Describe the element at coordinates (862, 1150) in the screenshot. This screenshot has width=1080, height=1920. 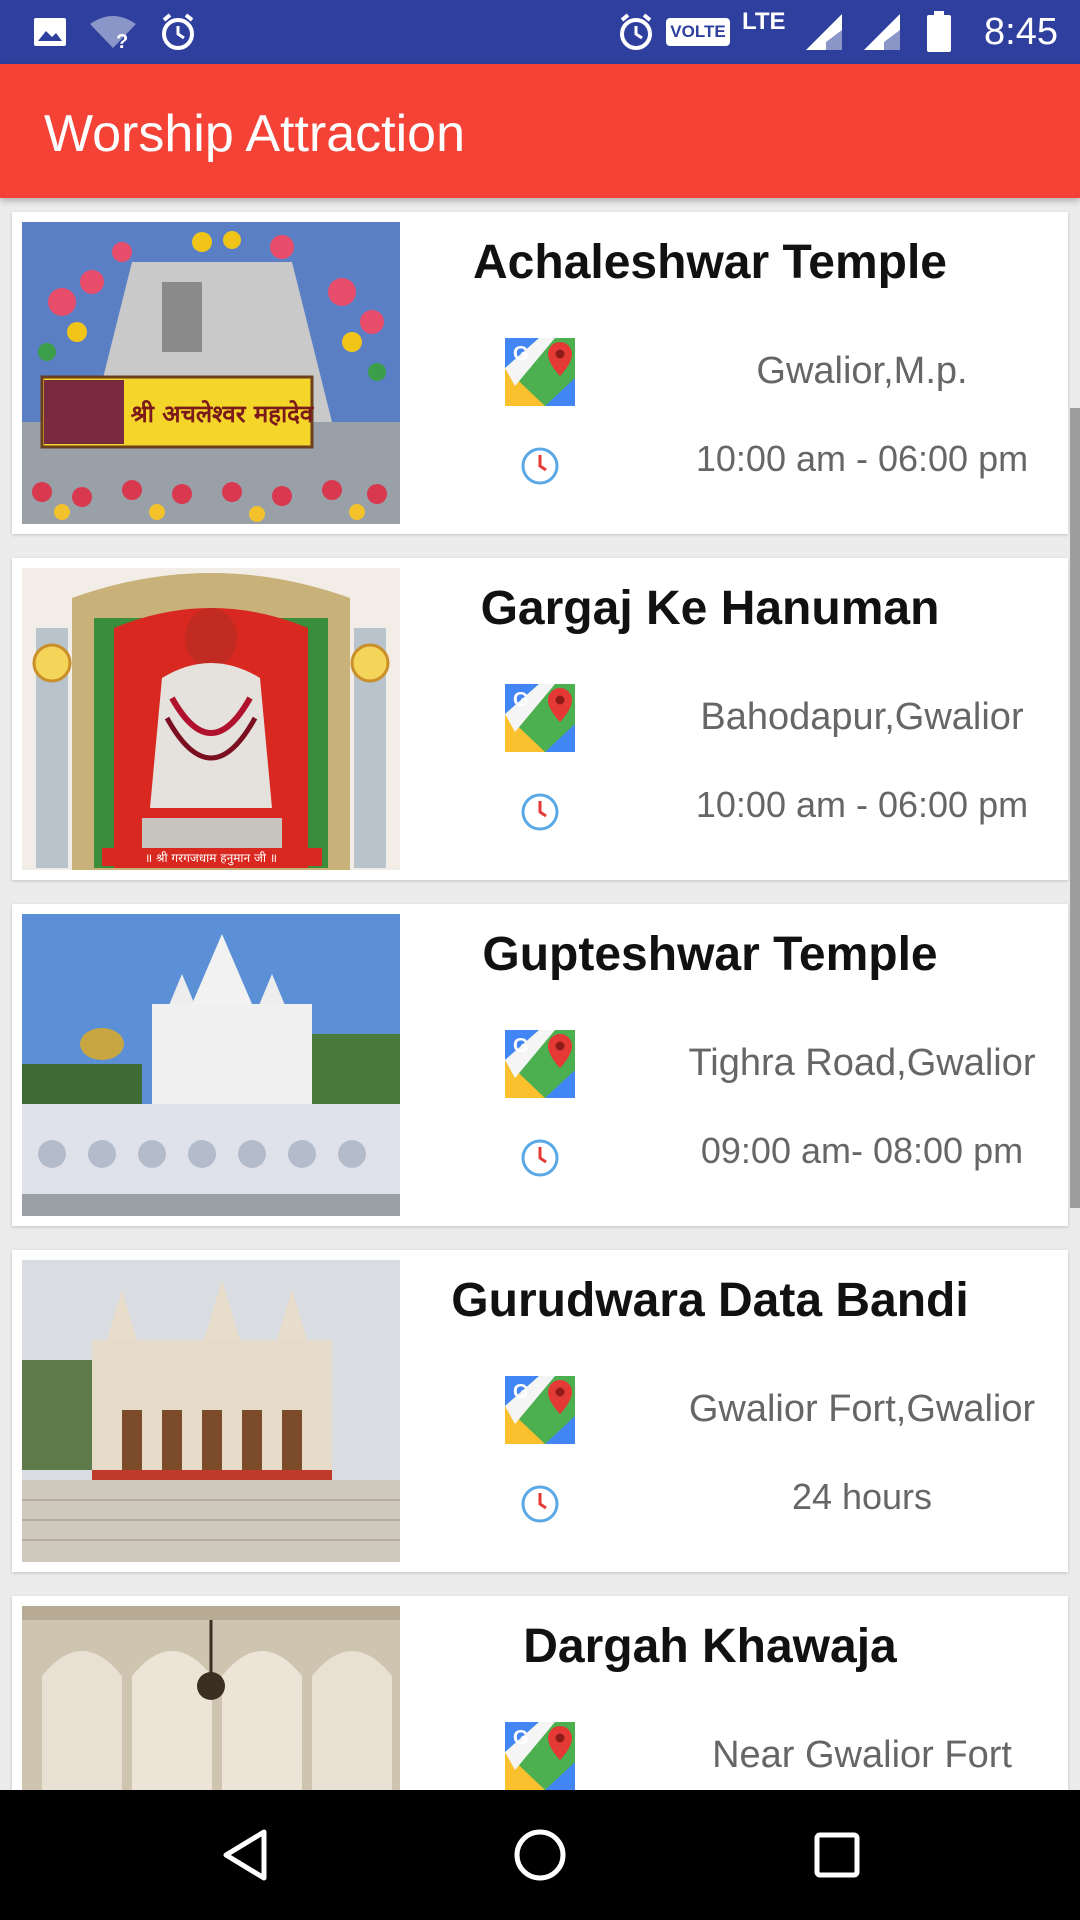
I see `place-hours: 09:00 am- 08:00 pm` at that location.